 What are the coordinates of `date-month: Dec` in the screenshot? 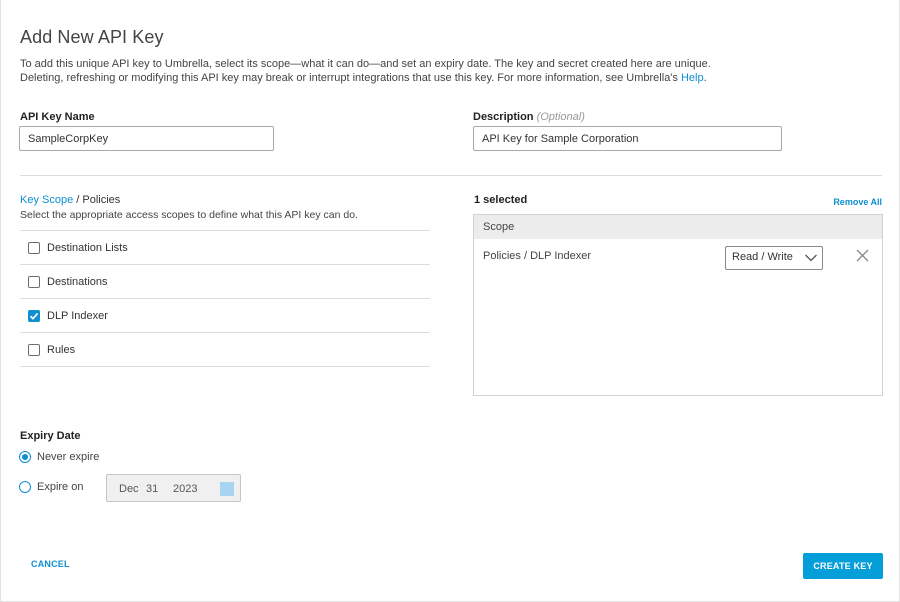 It's located at (129, 489).